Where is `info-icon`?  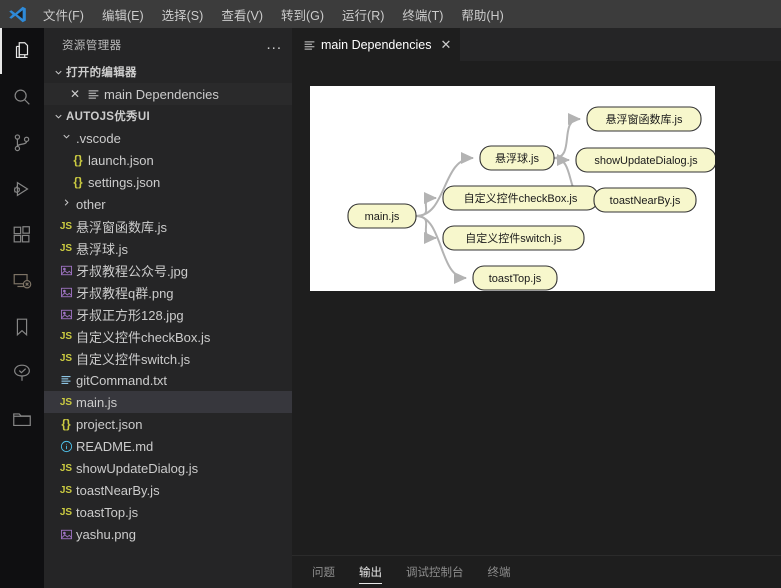 info-icon is located at coordinates (66, 446).